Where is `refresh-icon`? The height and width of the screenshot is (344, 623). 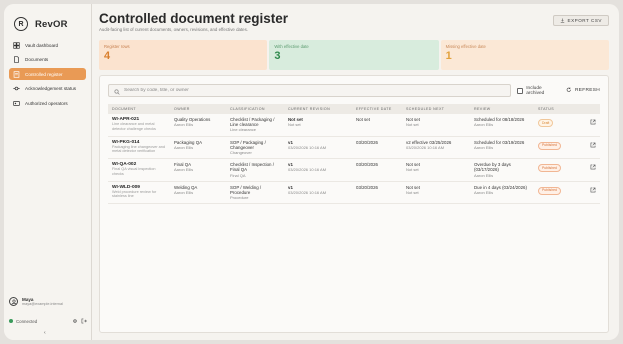
refresh-icon is located at coordinates (569, 91).